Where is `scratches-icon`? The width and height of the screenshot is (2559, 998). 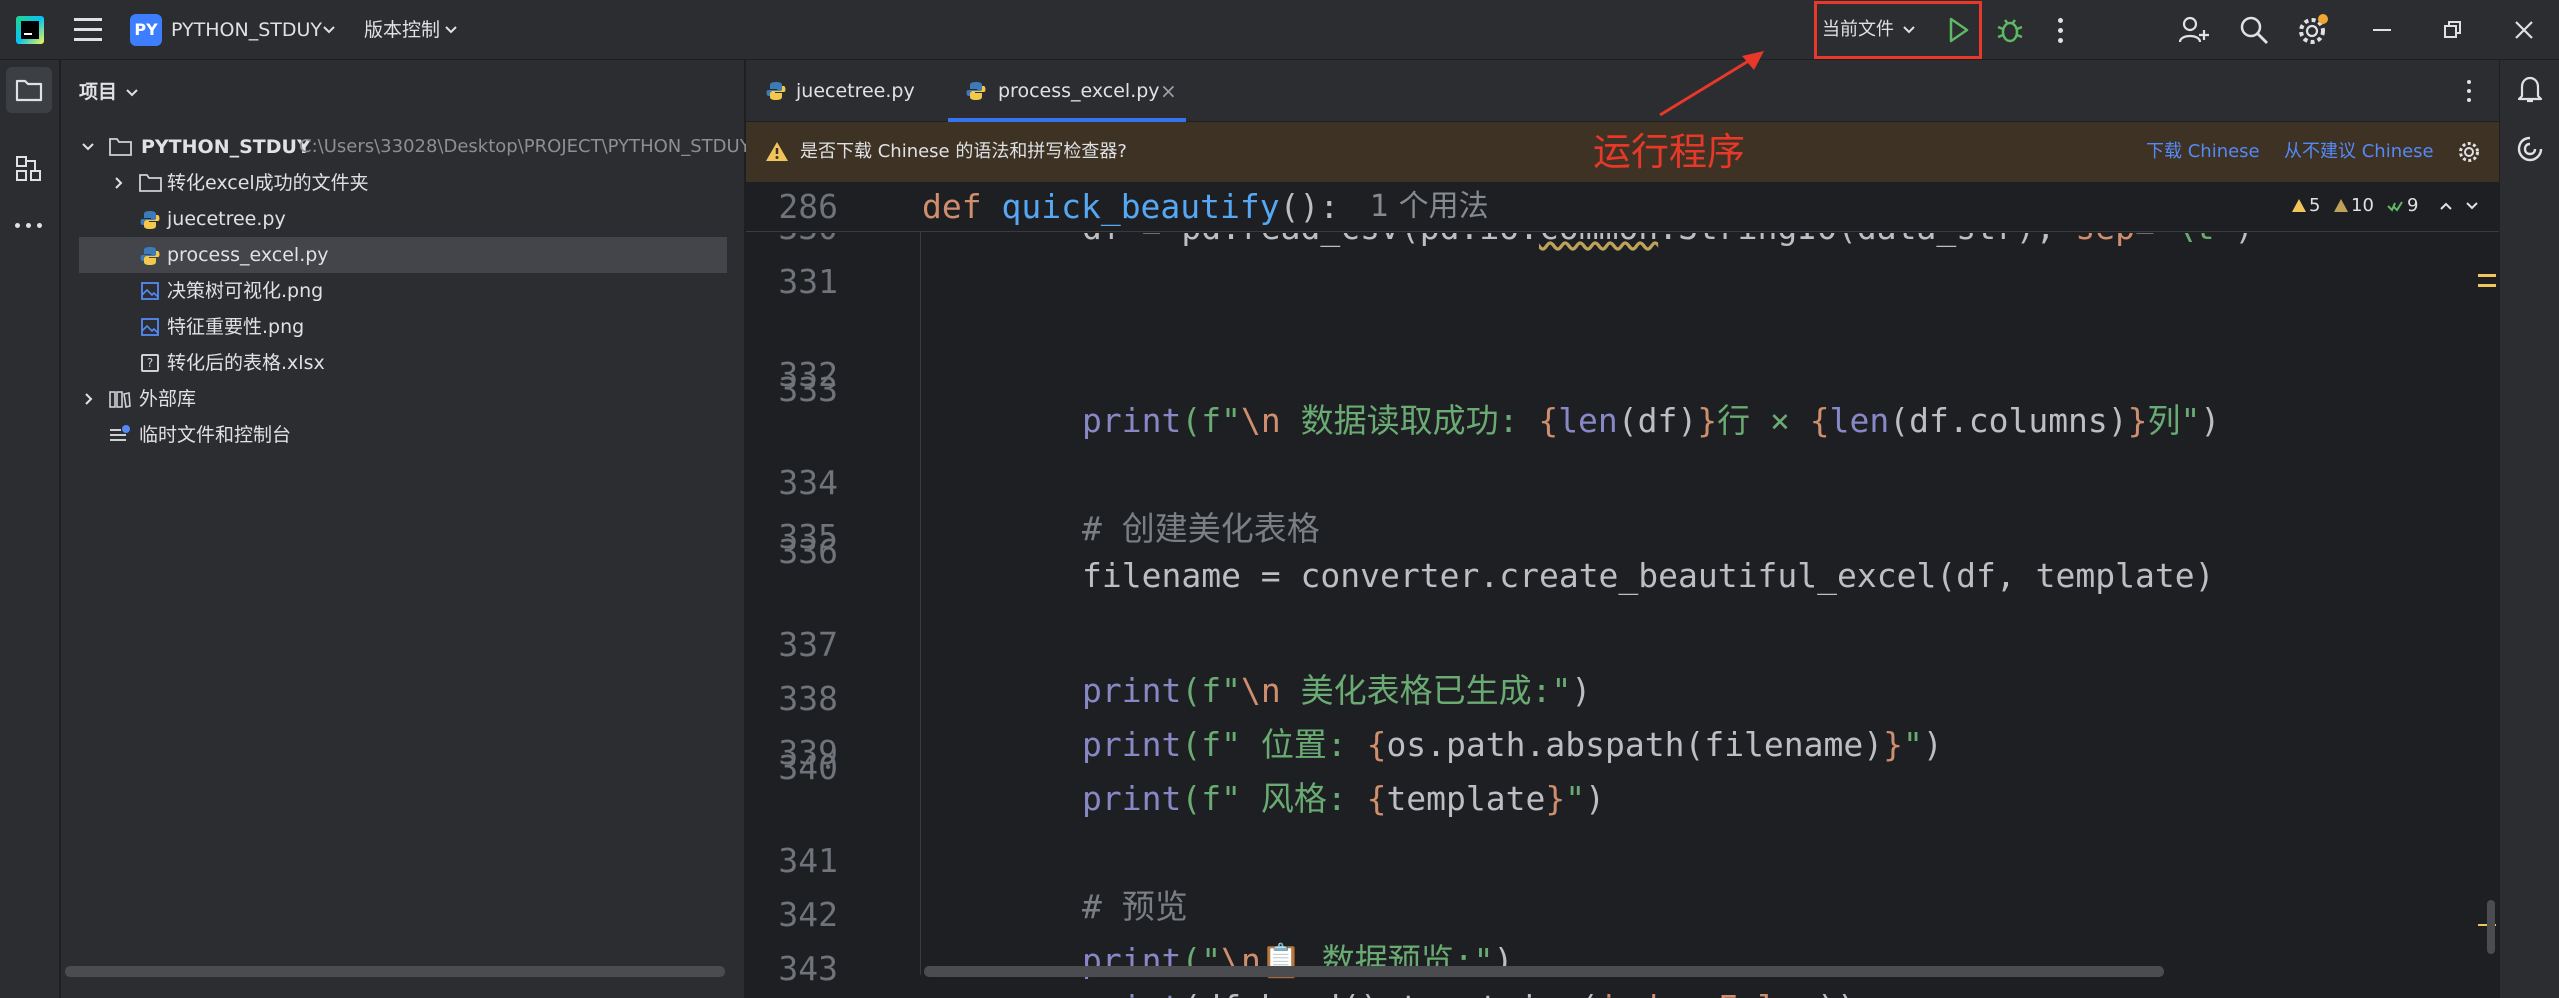
scratches-icon is located at coordinates (120, 433).